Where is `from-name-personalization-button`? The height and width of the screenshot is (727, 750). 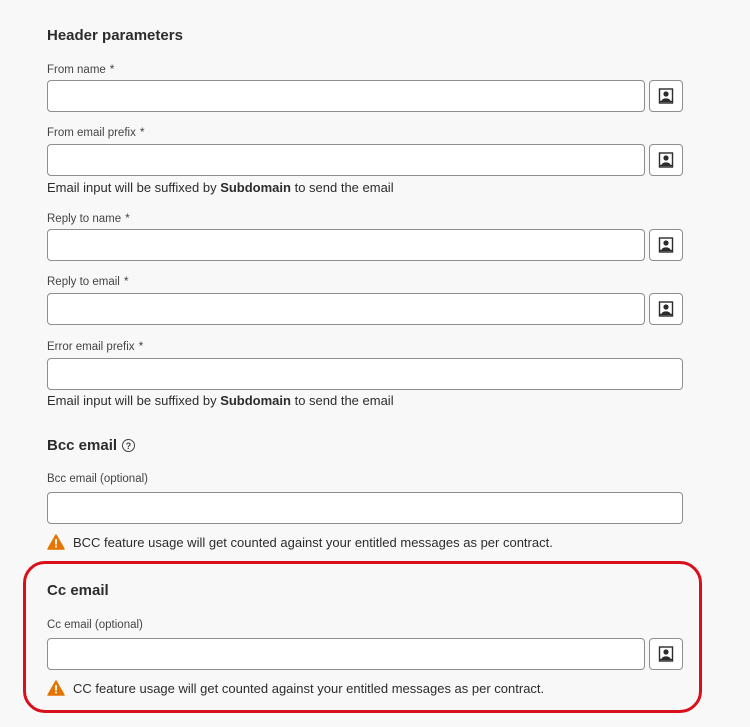
from-name-personalization-button is located at coordinates (666, 96).